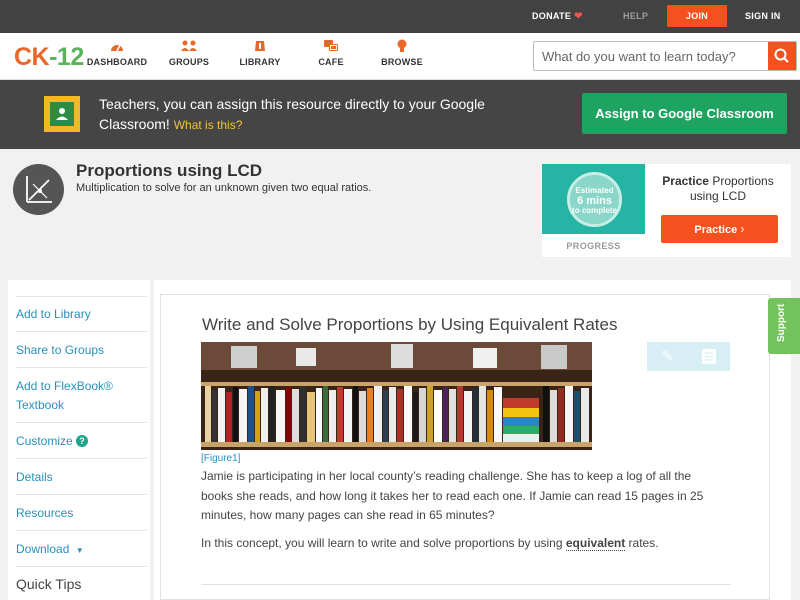 The width and height of the screenshot is (800, 600). I want to click on sidebar-add-to-flexbook: Add to FlexBook® Textbook, so click(81, 395).